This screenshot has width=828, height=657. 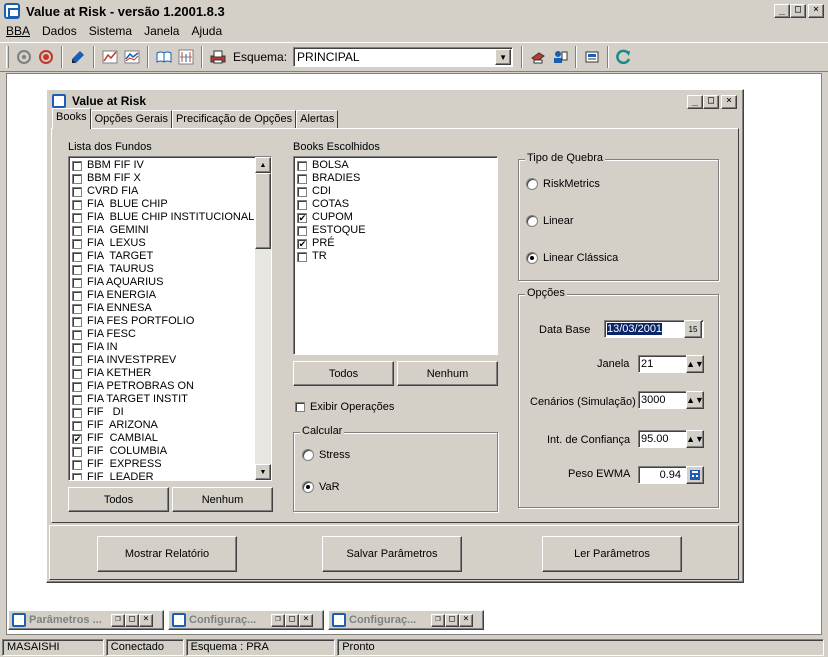 I want to click on funds-item: CVRD FIA, so click(x=162, y=191).